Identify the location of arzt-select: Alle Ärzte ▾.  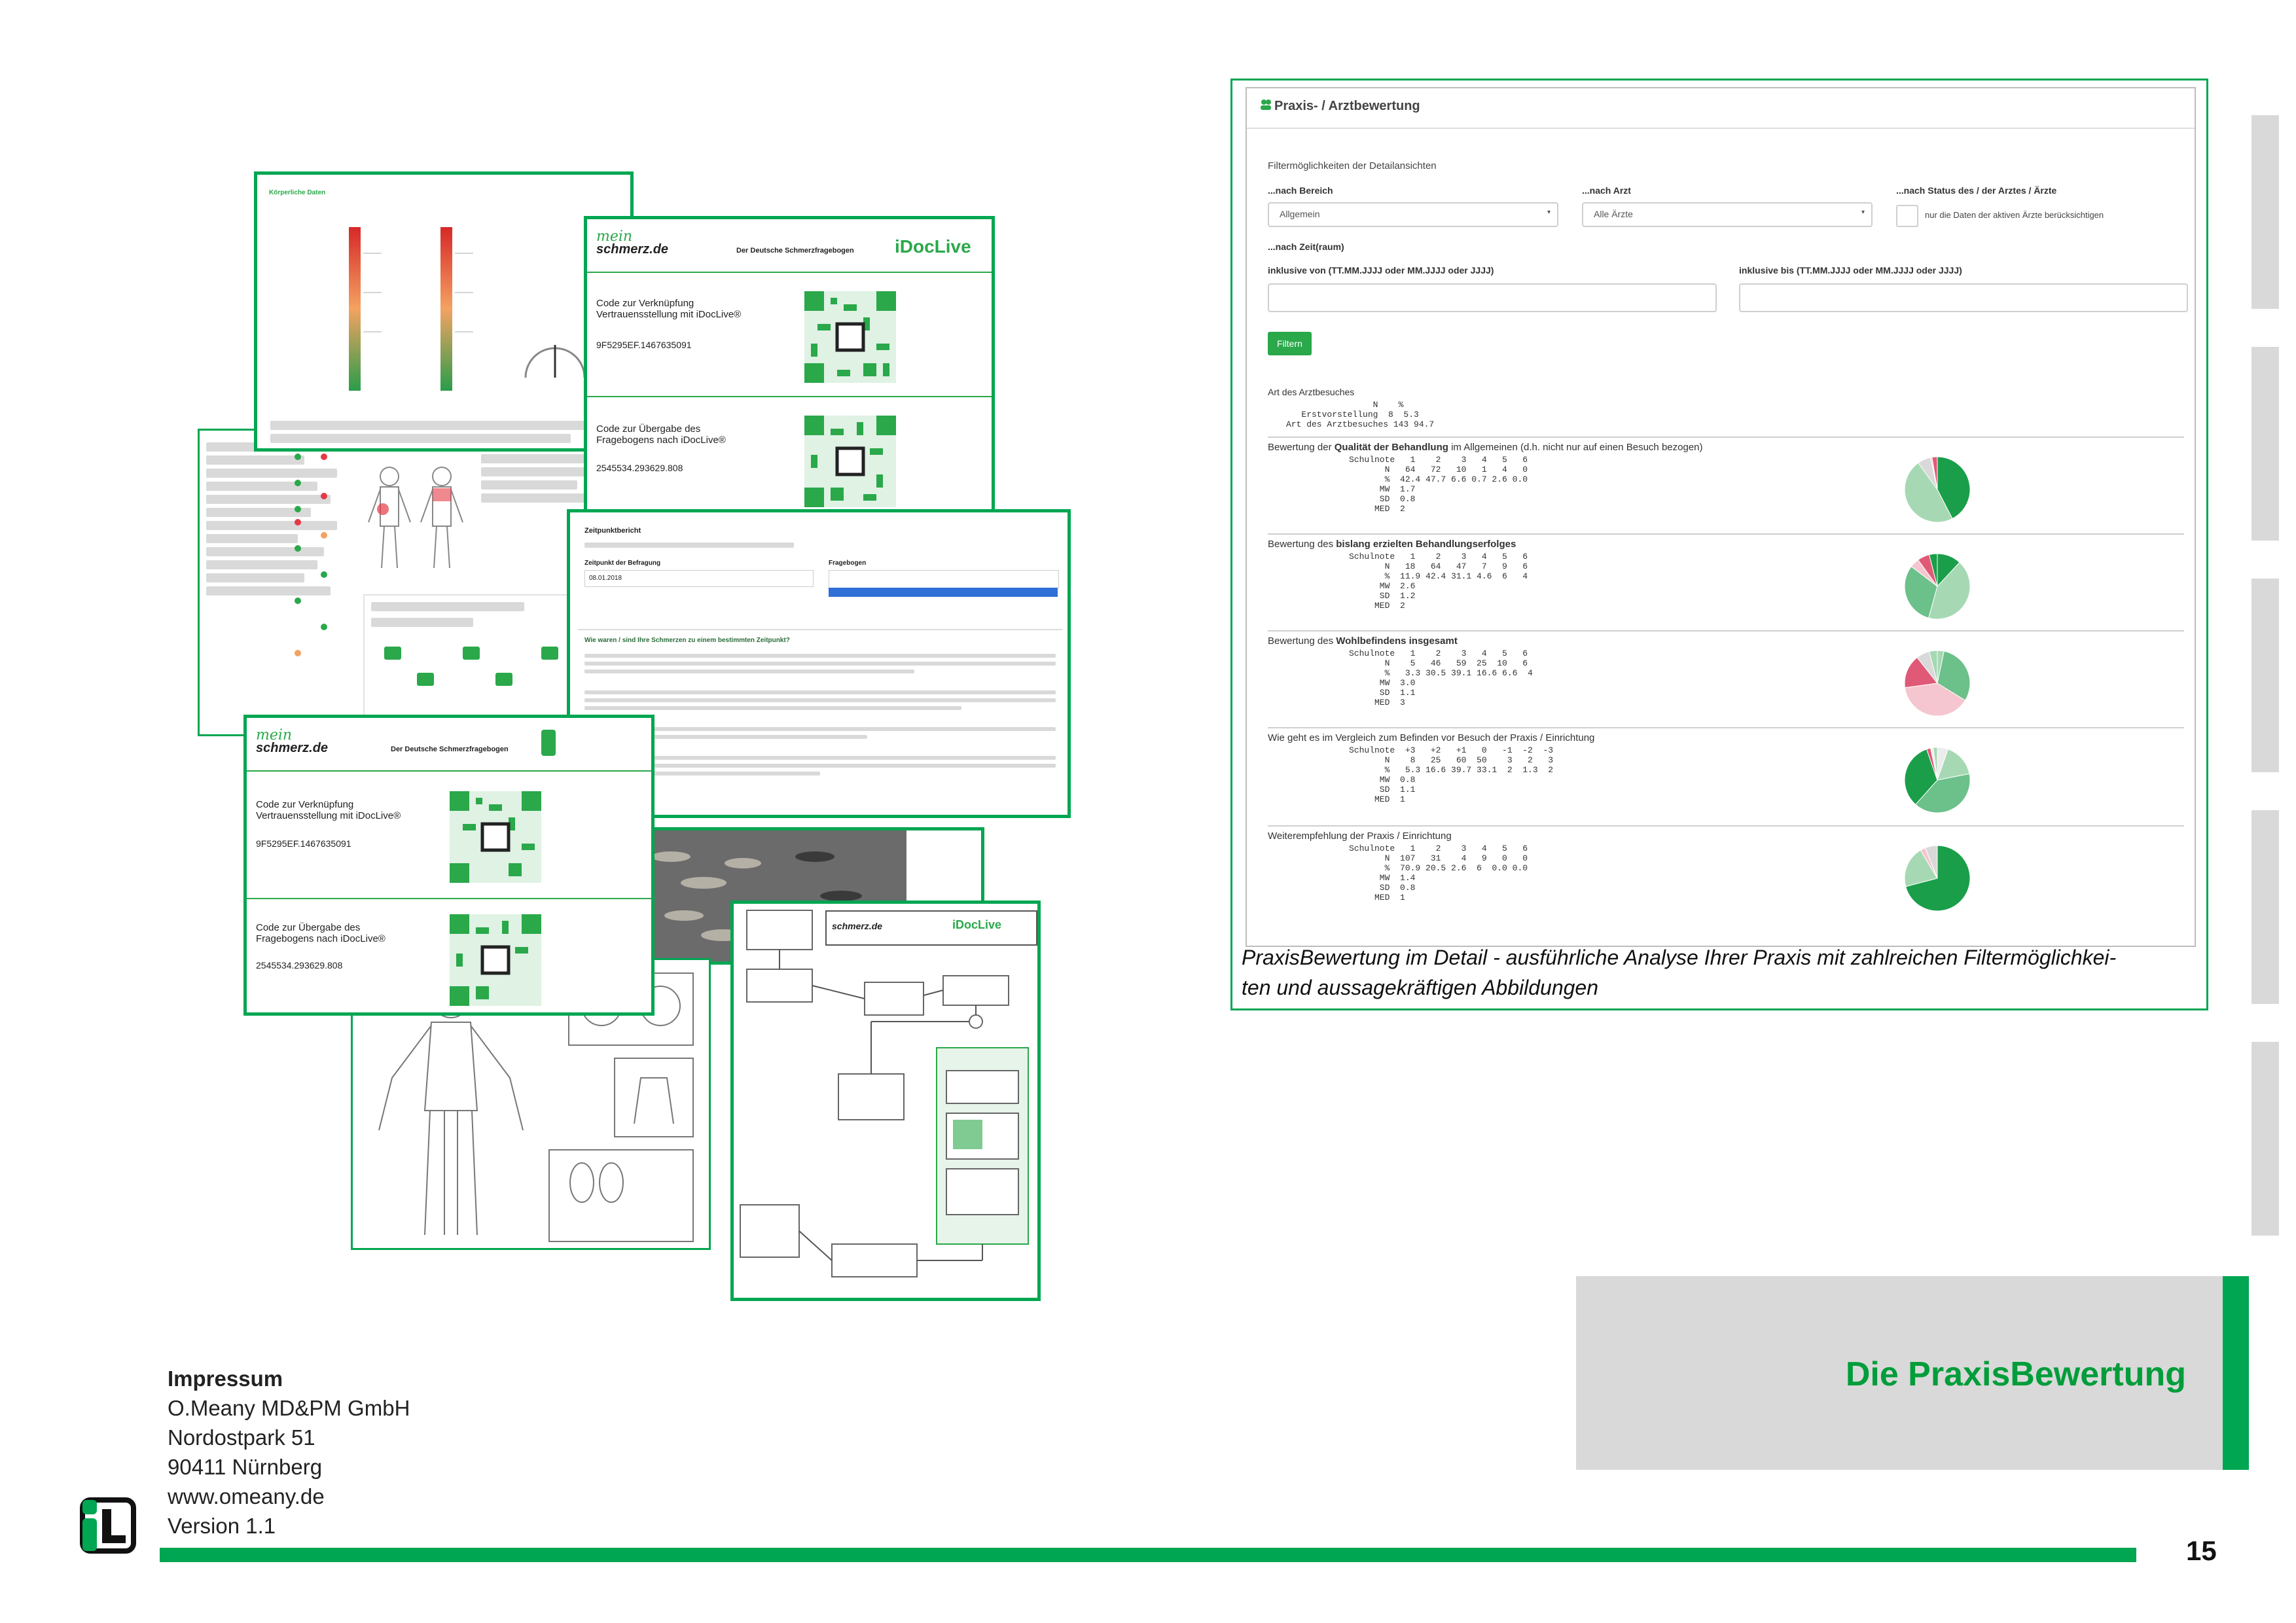
(1727, 214).